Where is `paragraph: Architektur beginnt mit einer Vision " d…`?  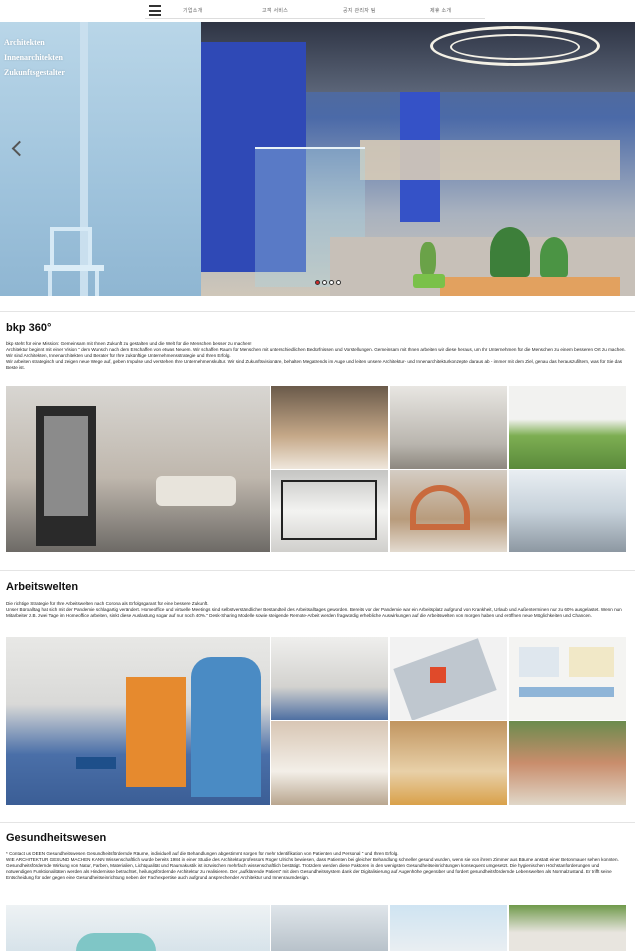
paragraph: Architektur beginnt mit einer Vision " d… is located at coordinates (316, 353).